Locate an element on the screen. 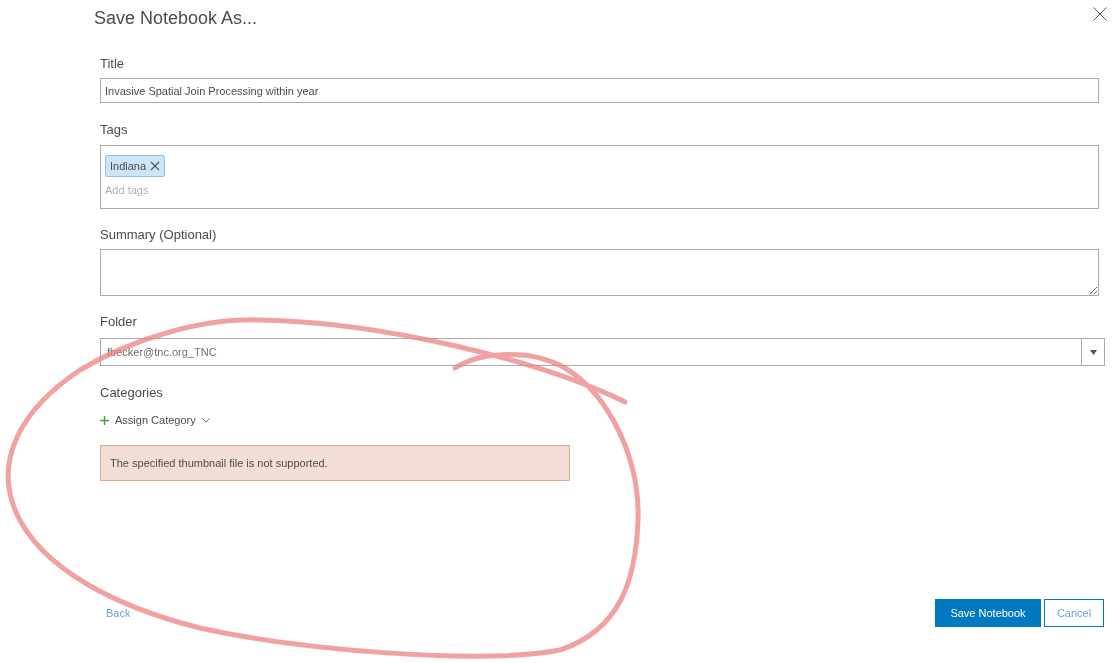 The height and width of the screenshot is (663, 1120). title-field: Invasive Spatial Join Processing within year is located at coordinates (599, 90).